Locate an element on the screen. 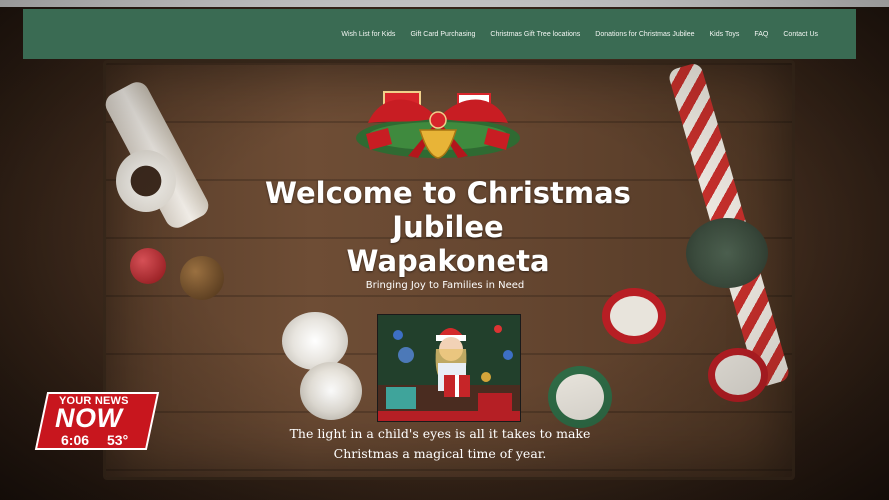  child-photo-illustration is located at coordinates (449, 368).